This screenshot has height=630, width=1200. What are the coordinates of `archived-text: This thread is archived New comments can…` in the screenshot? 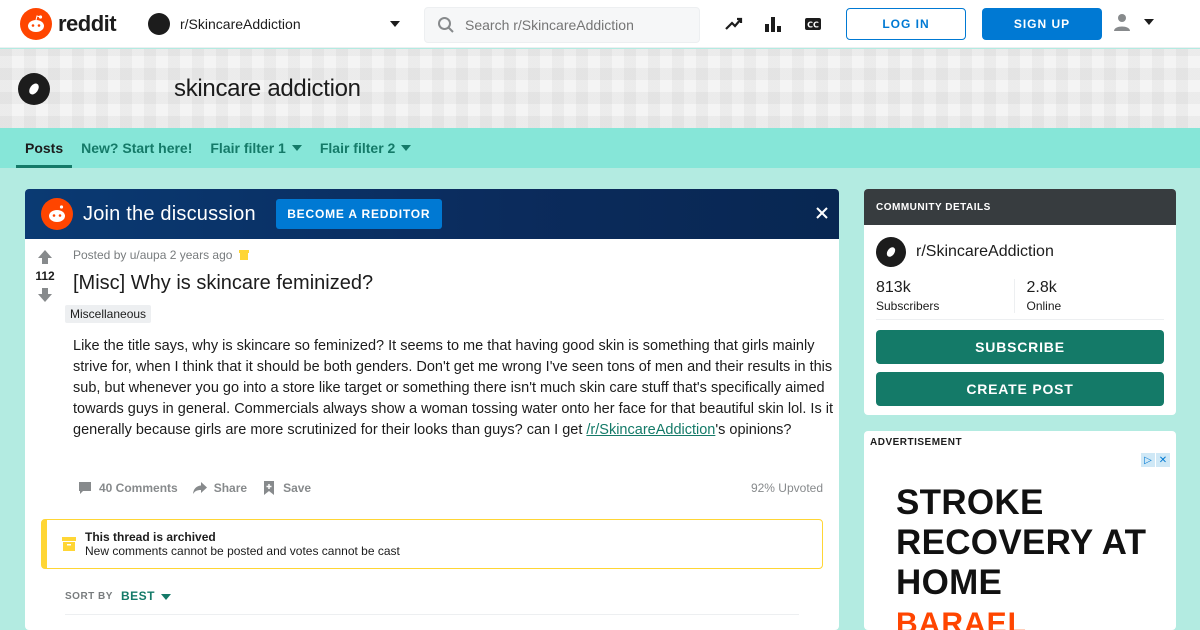 It's located at (242, 544).